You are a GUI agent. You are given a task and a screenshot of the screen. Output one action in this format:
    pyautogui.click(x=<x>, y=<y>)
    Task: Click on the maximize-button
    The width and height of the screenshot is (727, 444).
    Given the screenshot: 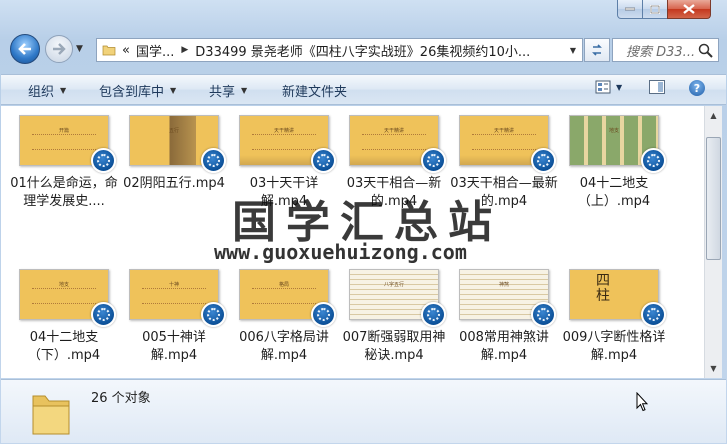 What is the action you would take?
    pyautogui.click(x=655, y=9)
    